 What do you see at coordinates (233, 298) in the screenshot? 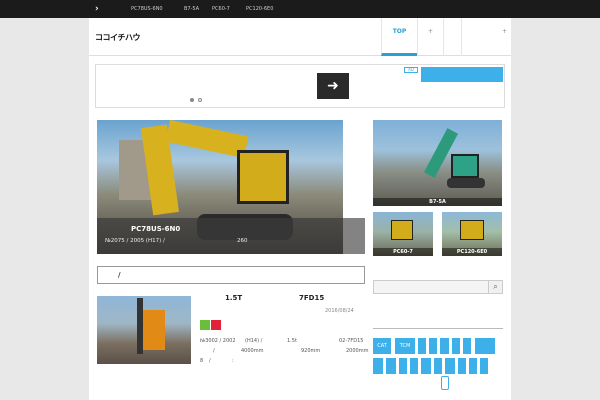
I see `listing-title-capacity: 1.5T` at bounding box center [233, 298].